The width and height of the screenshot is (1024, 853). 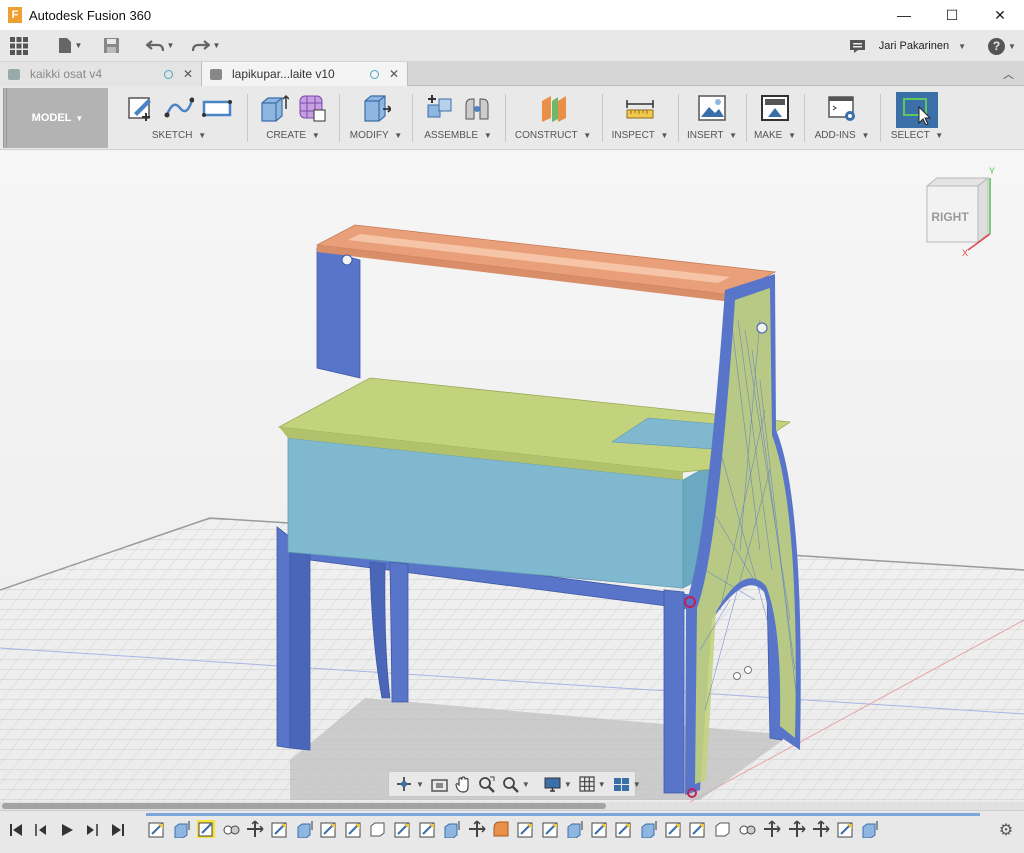 I want to click on timeline-settings-button: ⚙, so click(x=1006, y=830).